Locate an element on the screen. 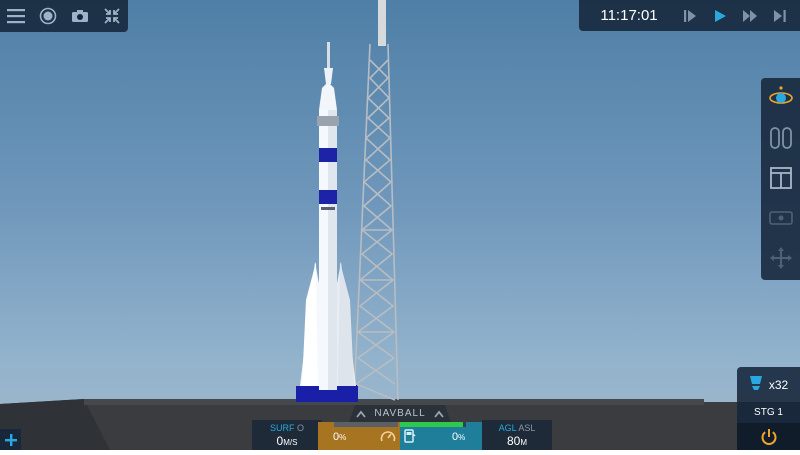 This screenshot has height=455, width=800. move-icon is located at coordinates (780, 258).